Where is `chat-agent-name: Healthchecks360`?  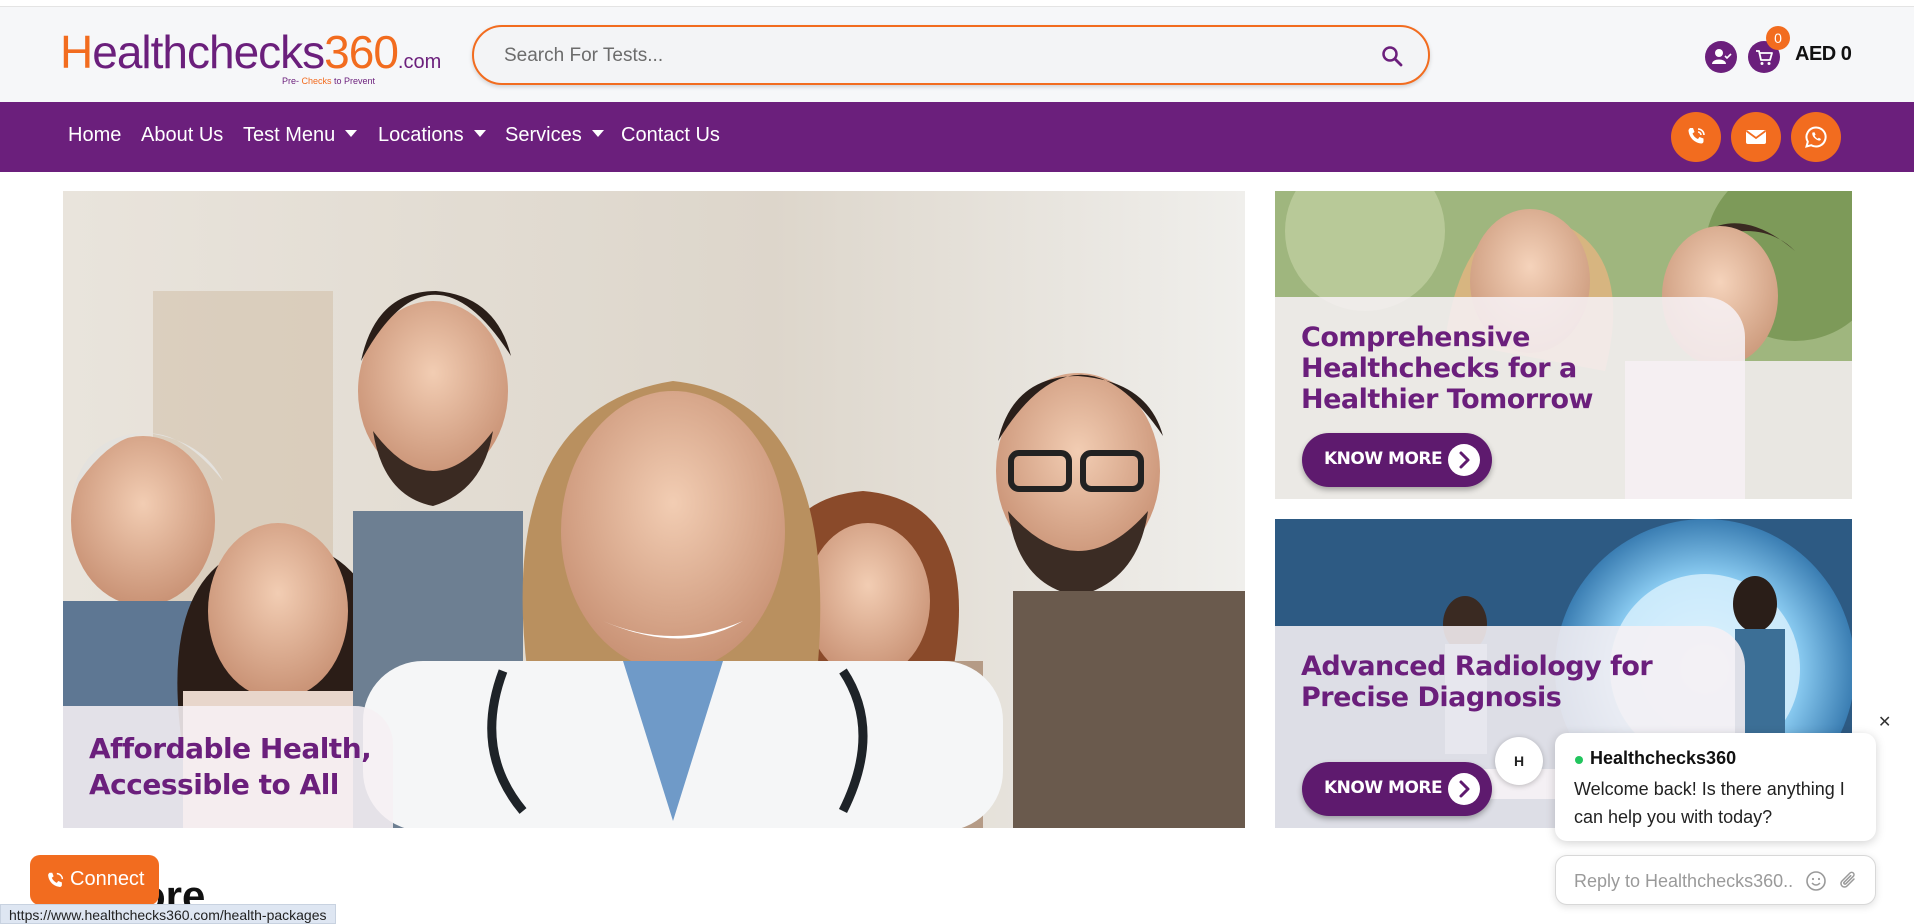 chat-agent-name: Healthchecks360 is located at coordinates (1663, 758).